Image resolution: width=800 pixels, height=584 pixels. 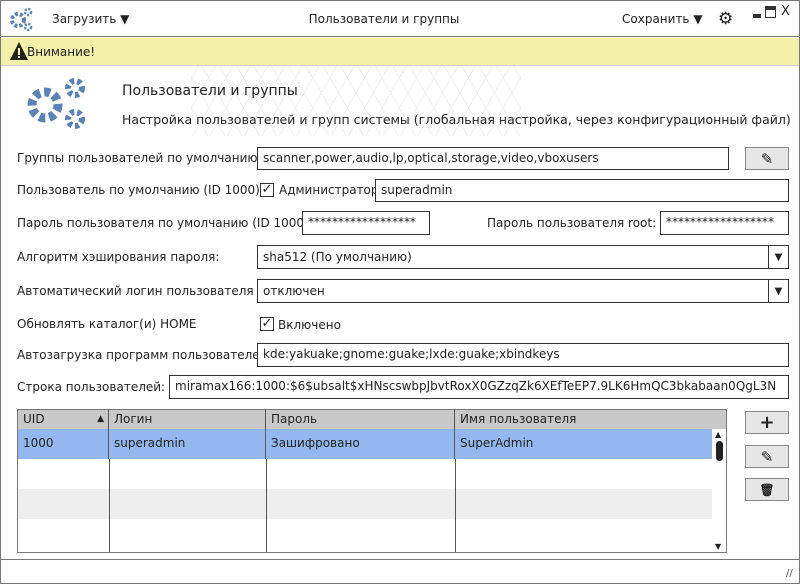 I want to click on minimize-icon, so click(x=757, y=16).